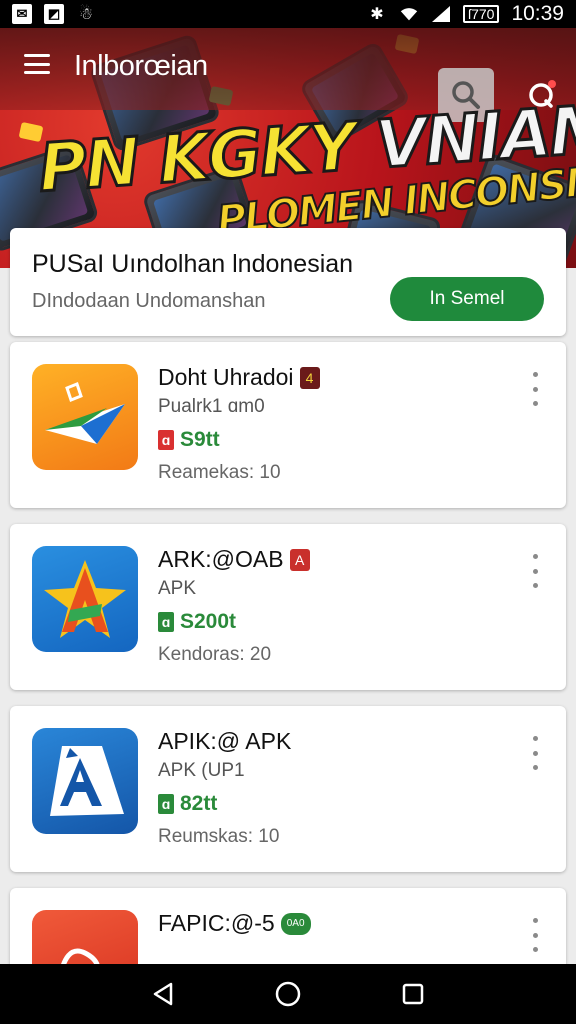 This screenshot has width=576, height=1024. What do you see at coordinates (537, 13) in the screenshot?
I see `clock: 10:39` at bounding box center [537, 13].